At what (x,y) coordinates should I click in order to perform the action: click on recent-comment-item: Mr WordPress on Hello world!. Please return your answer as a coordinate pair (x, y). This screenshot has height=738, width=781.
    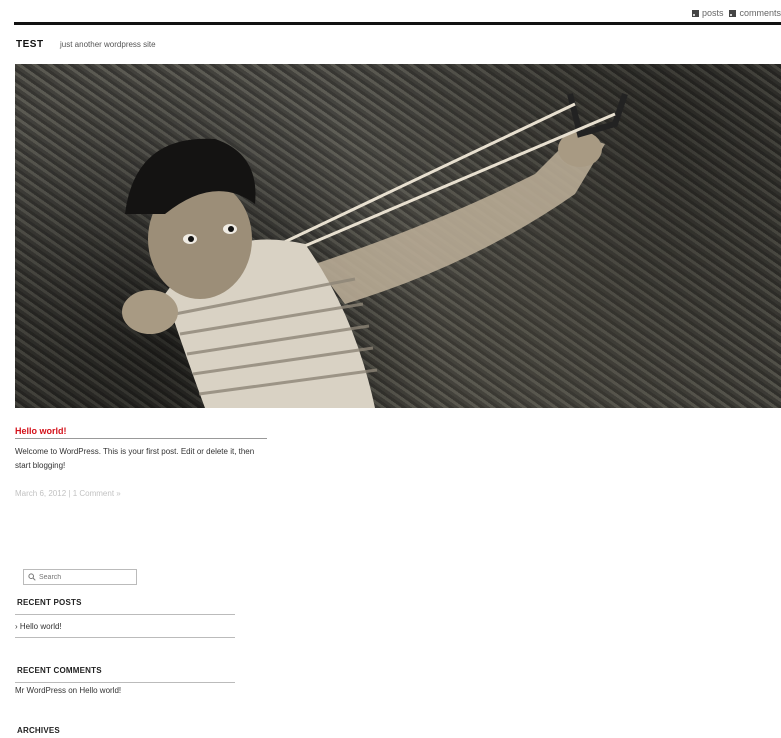
    Looking at the image, I should click on (68, 690).